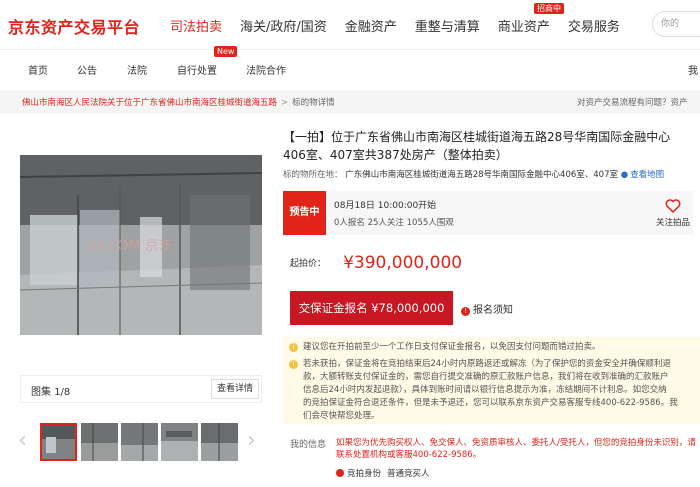  I want to click on tip-line: 建议您在开拍前至少一个工作日支付保证金报名，以免因支付问题而错过拍卖。, so click(452, 347).